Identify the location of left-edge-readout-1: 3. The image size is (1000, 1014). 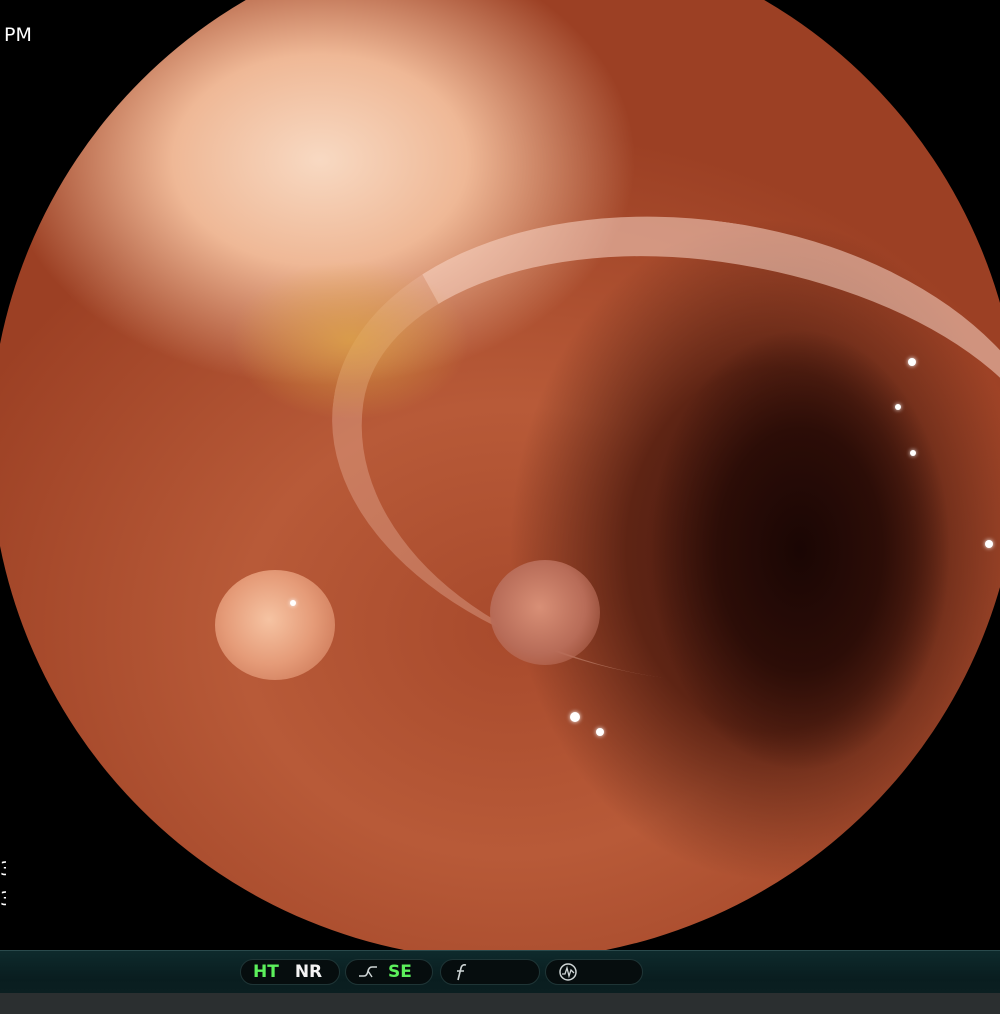
(3, 869).